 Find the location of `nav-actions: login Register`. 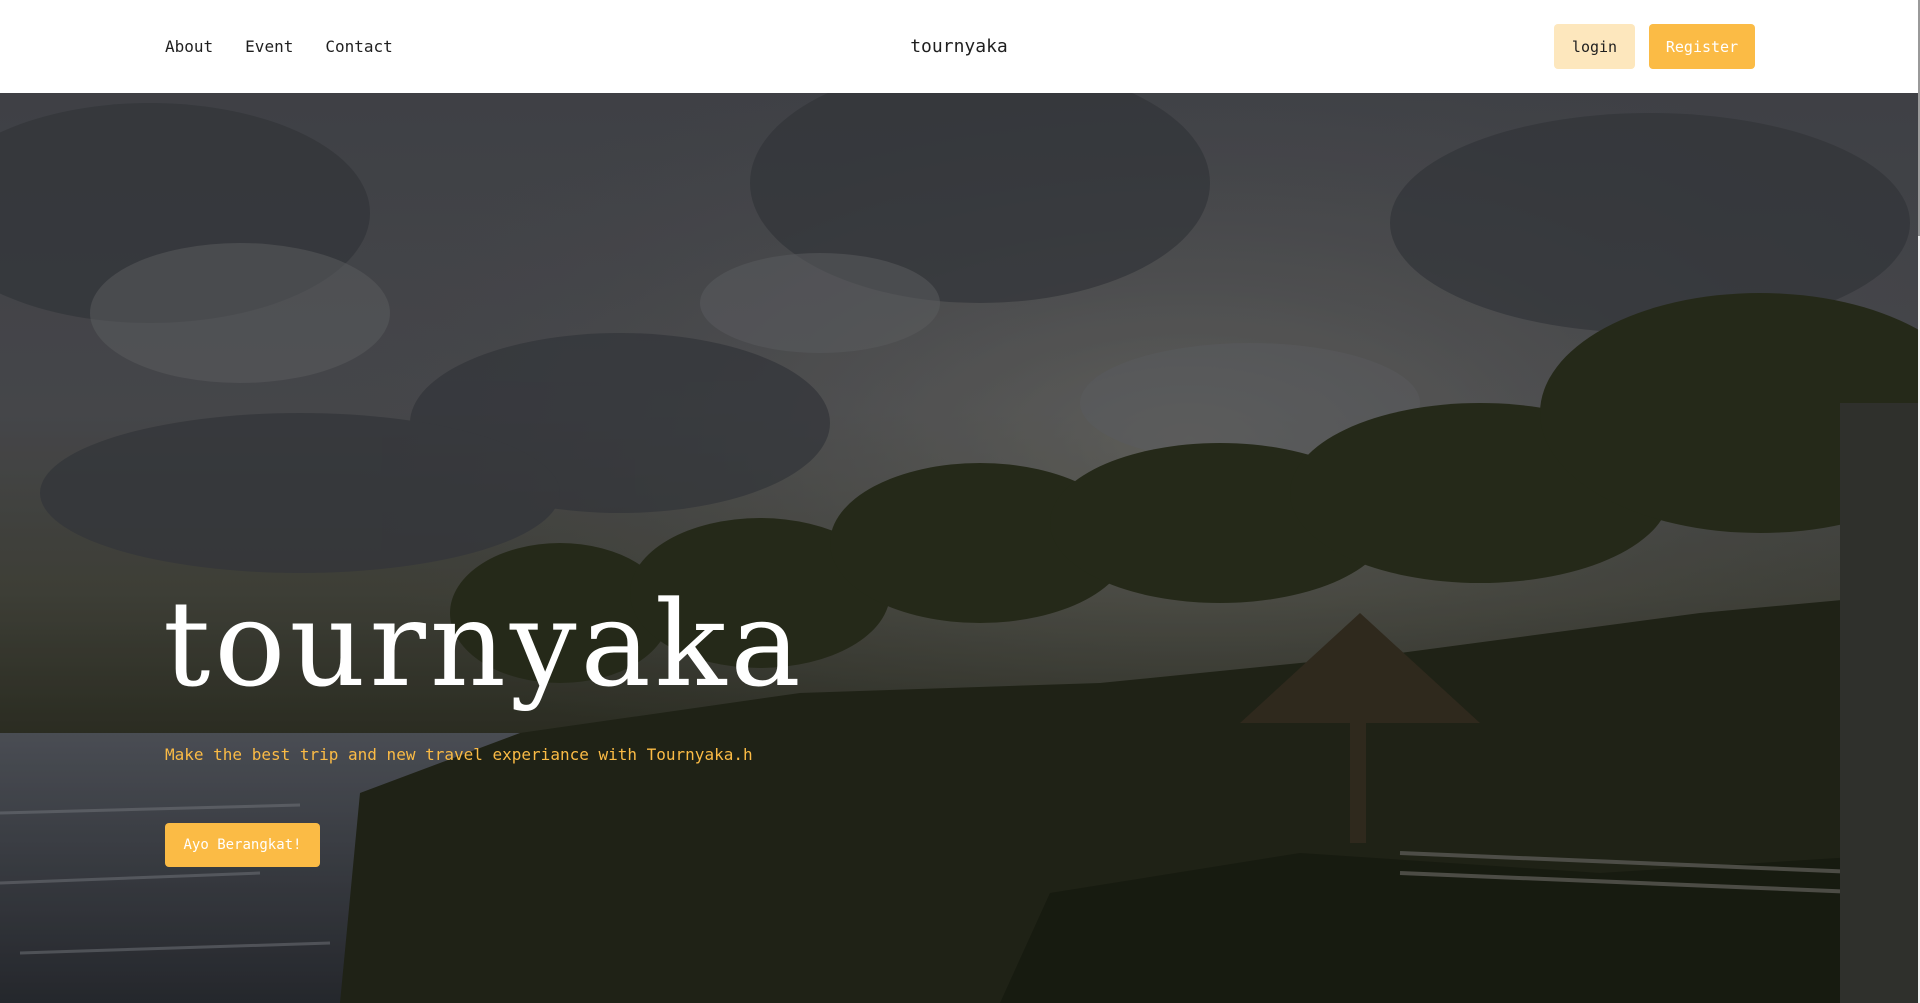

nav-actions: login Register is located at coordinates (1654, 46).